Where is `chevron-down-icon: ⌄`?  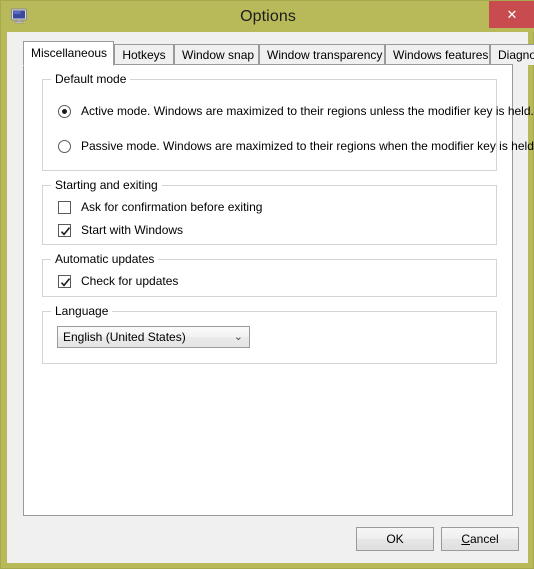
chevron-down-icon: ⌄ is located at coordinates (238, 337).